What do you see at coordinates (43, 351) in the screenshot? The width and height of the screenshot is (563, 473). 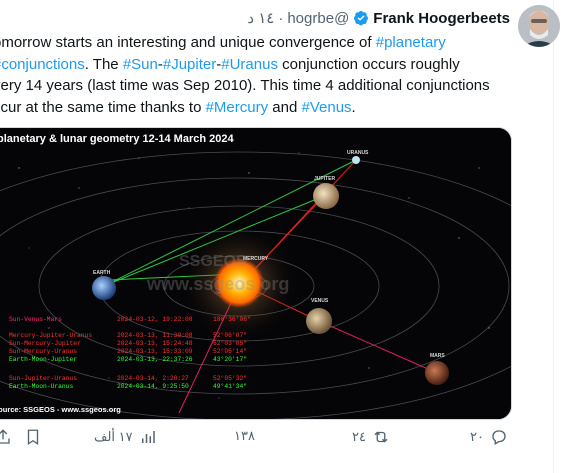 I see `conjunction-bodies: Sun-Mercury-Uranus` at bounding box center [43, 351].